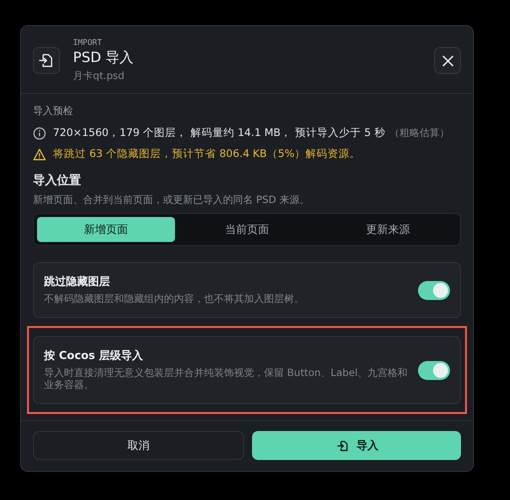 The width and height of the screenshot is (510, 500). What do you see at coordinates (99, 76) in the screenshot?
I see `file-name: 月卡qt.psd` at bounding box center [99, 76].